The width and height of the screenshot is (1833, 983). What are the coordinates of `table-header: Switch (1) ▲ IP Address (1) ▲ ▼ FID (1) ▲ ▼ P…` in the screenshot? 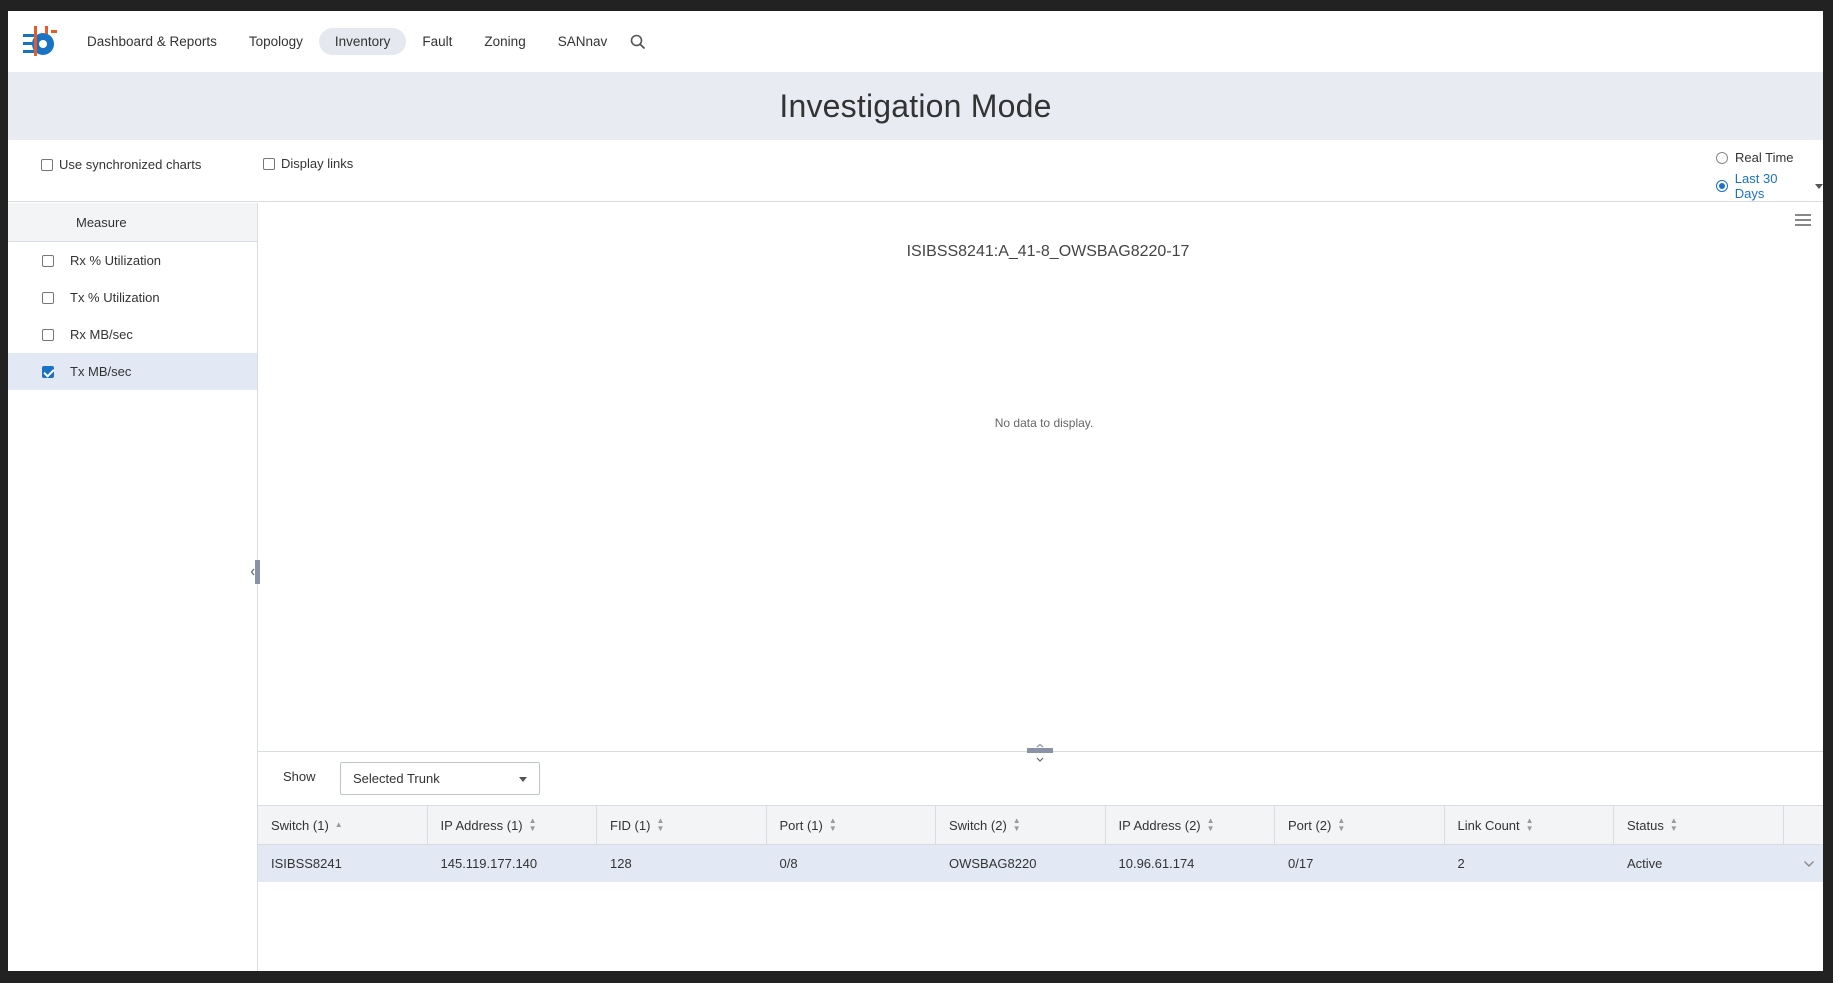 It's located at (1040, 825).